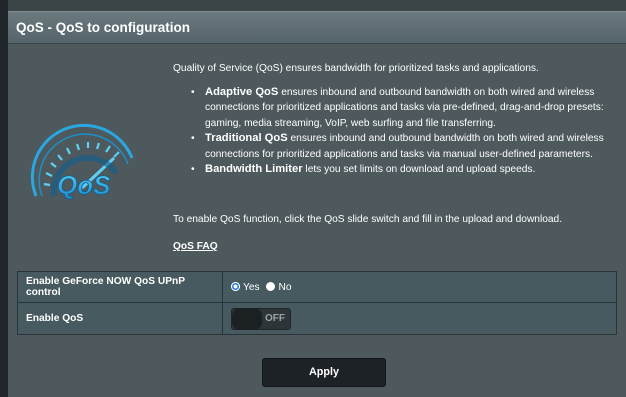 Image resolution: width=626 pixels, height=397 pixels. Describe the element at coordinates (120, 287) in the screenshot. I see `geforce-label: Enable GeForce NOW QoS UPnP control` at that location.